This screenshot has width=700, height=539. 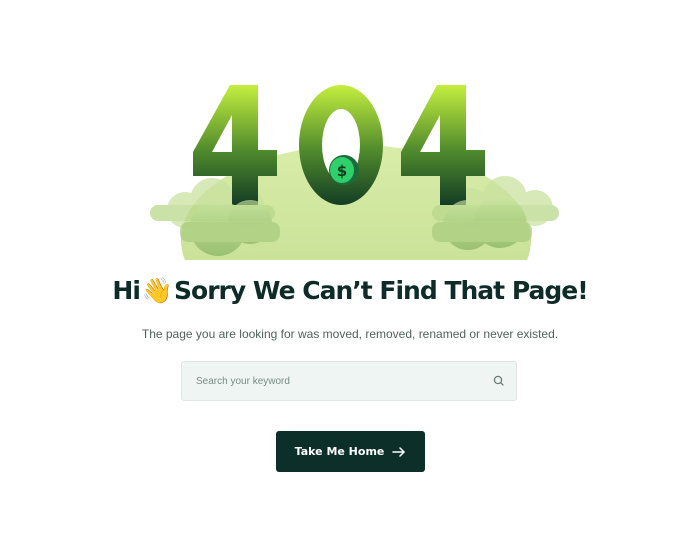 I want to click on take-me-home-button: Take Me Home, so click(x=350, y=451).